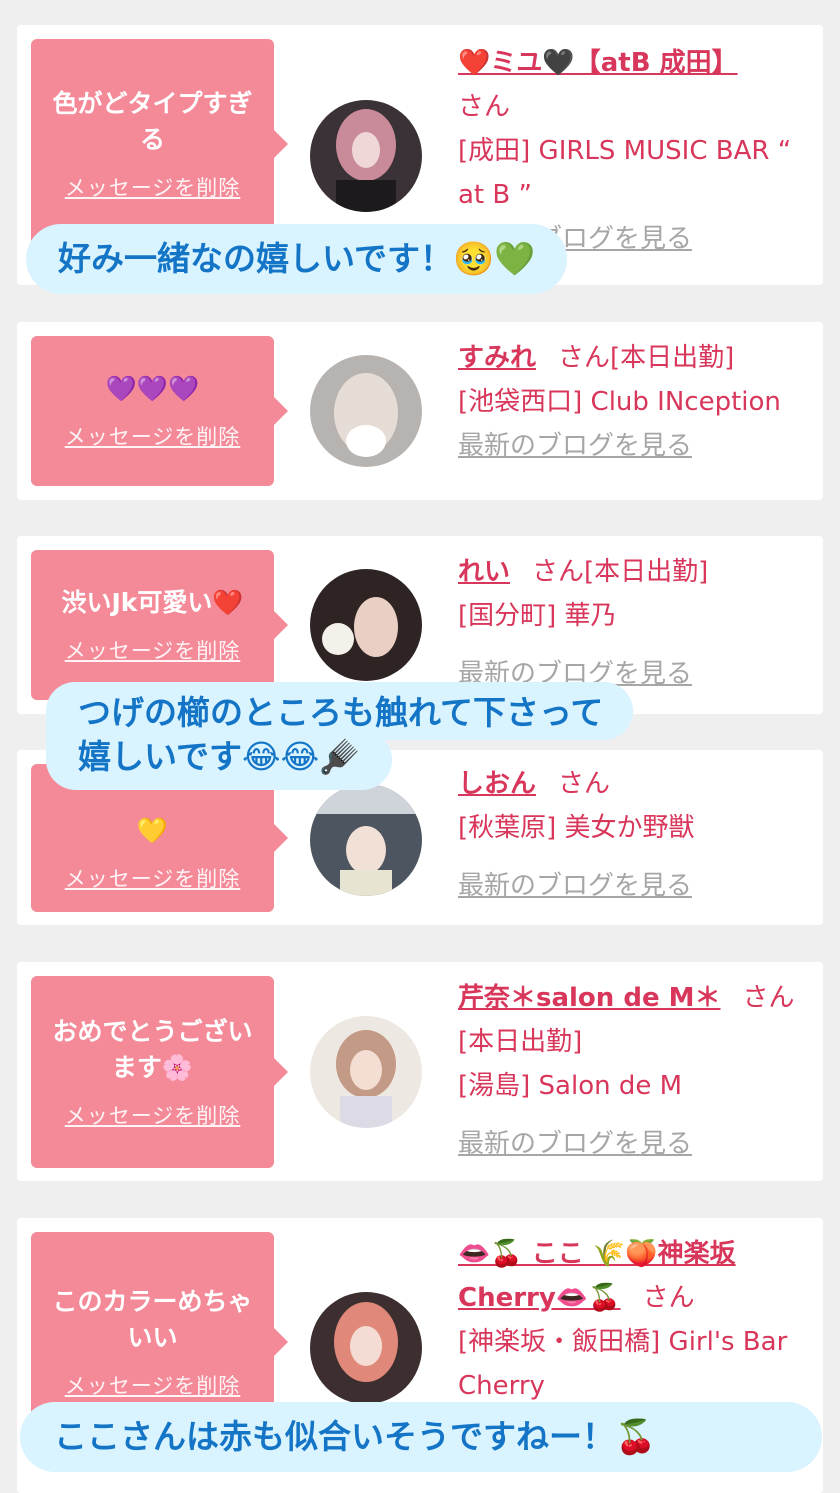 Image resolution: width=840 pixels, height=1493 pixels. I want to click on caption-text: 嬉しいです😂😂🪮, so click(219, 756).